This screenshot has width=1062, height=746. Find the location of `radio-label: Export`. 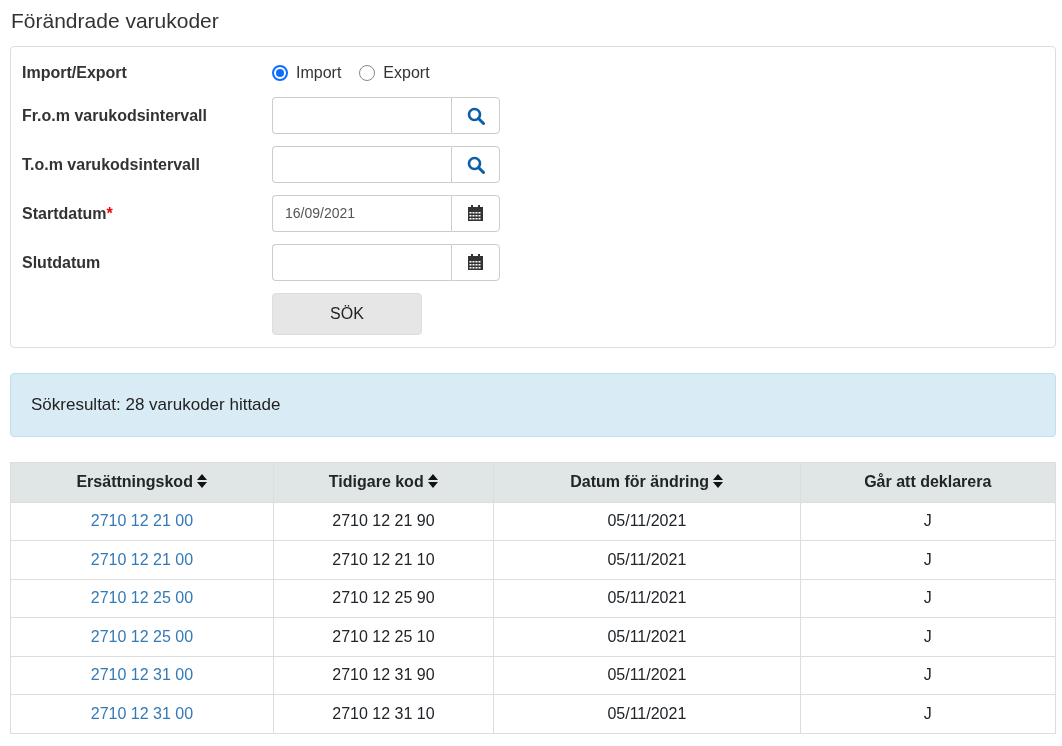

radio-label: Export is located at coordinates (406, 73).